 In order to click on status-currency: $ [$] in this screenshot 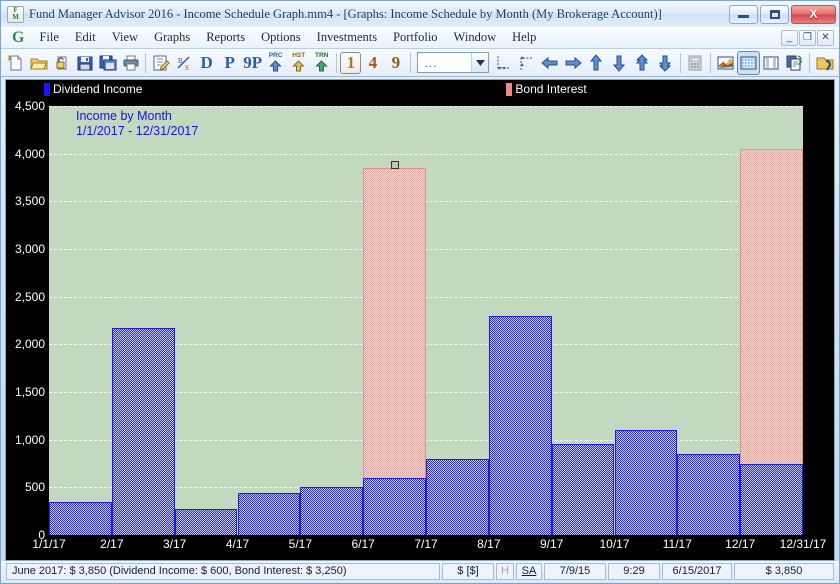, I will do `click(468, 571)`.